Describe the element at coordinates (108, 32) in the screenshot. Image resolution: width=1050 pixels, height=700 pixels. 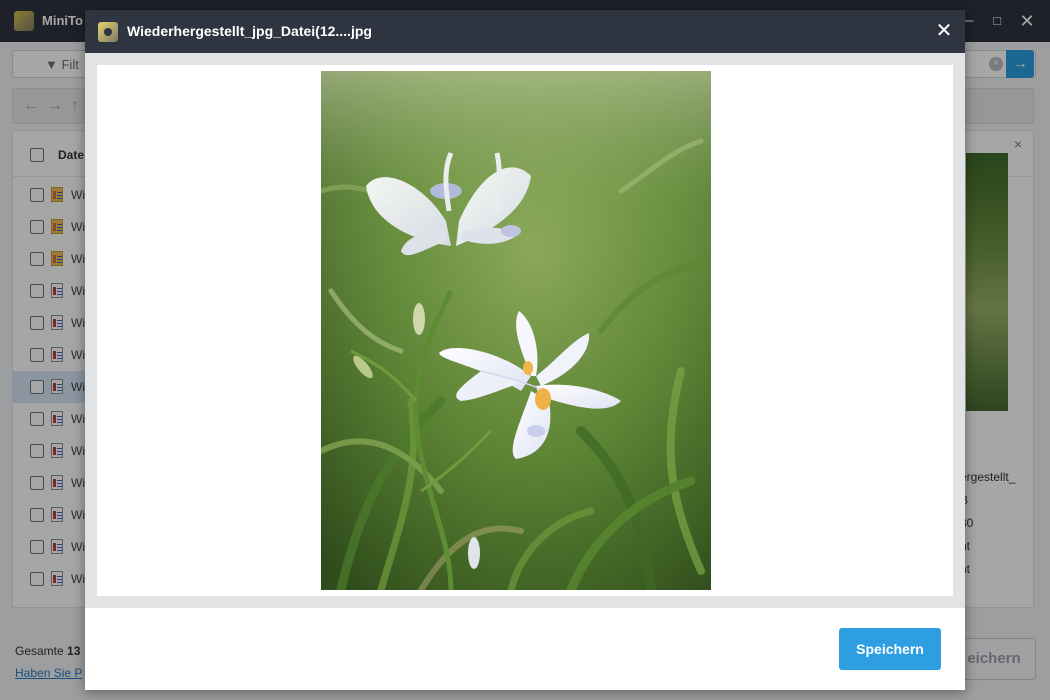
I see `app-logo-icon` at that location.